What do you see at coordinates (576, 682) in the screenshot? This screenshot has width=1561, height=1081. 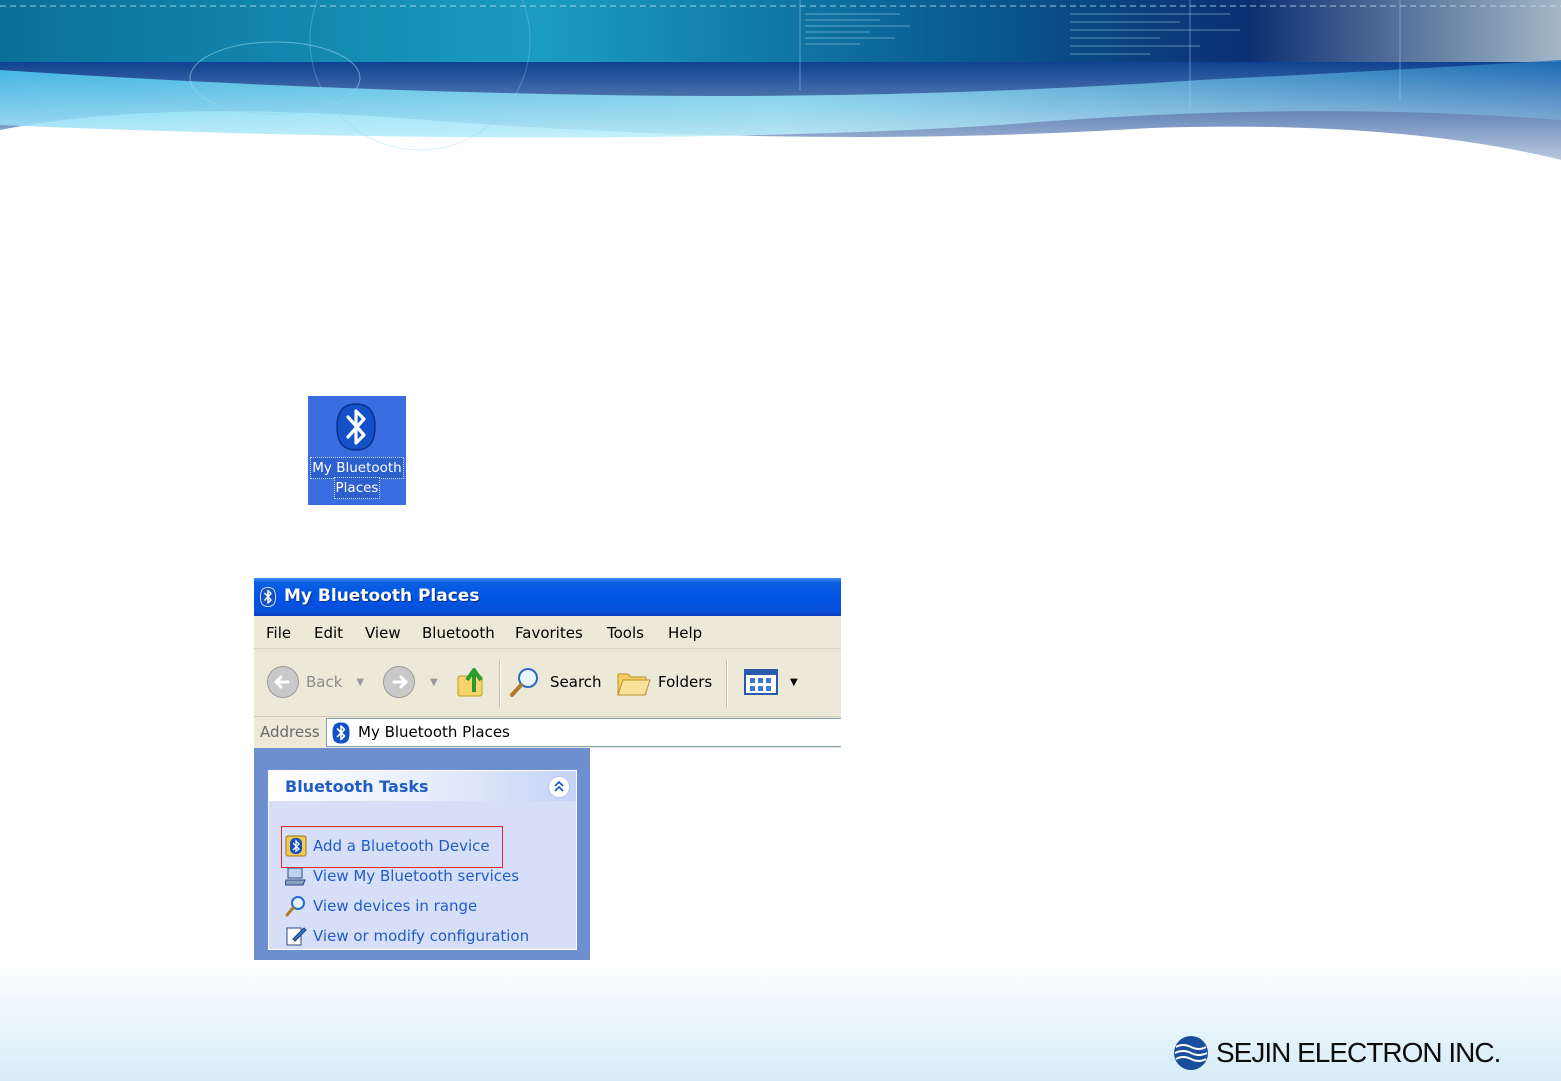 I see `search-label: Search` at bounding box center [576, 682].